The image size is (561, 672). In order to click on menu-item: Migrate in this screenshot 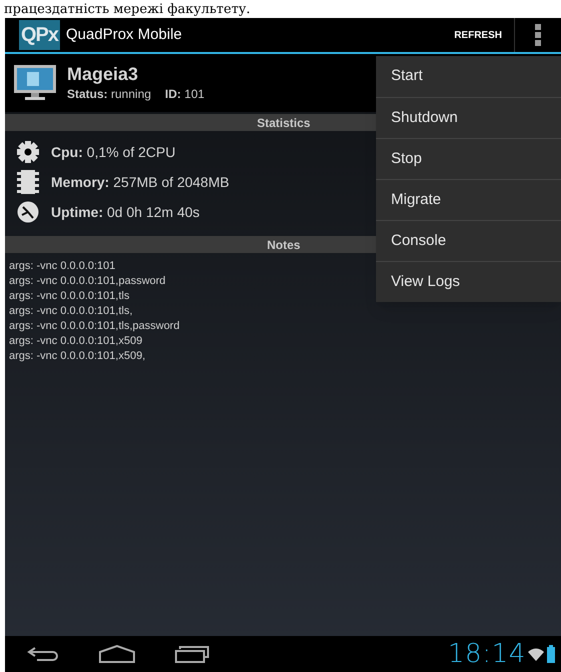, I will do `click(468, 199)`.